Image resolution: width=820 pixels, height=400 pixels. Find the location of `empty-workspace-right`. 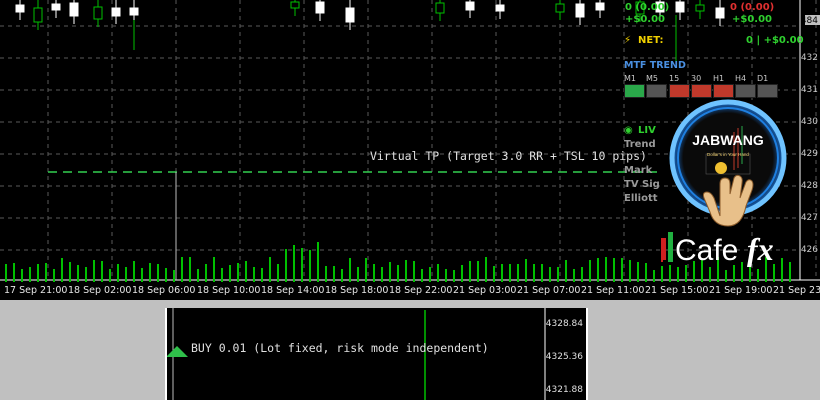

empty-workspace-right is located at coordinates (704, 354).